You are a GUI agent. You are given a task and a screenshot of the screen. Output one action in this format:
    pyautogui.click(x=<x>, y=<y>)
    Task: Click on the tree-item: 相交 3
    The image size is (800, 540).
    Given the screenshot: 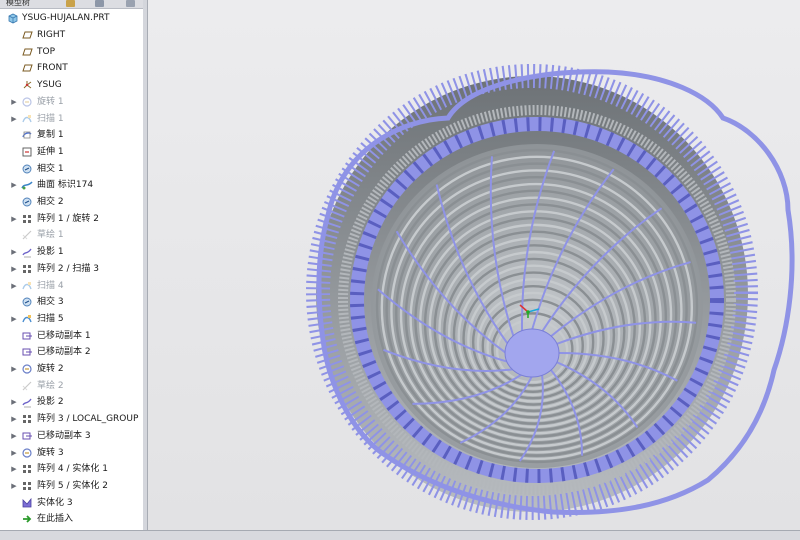 What is the action you would take?
    pyautogui.click(x=71, y=302)
    